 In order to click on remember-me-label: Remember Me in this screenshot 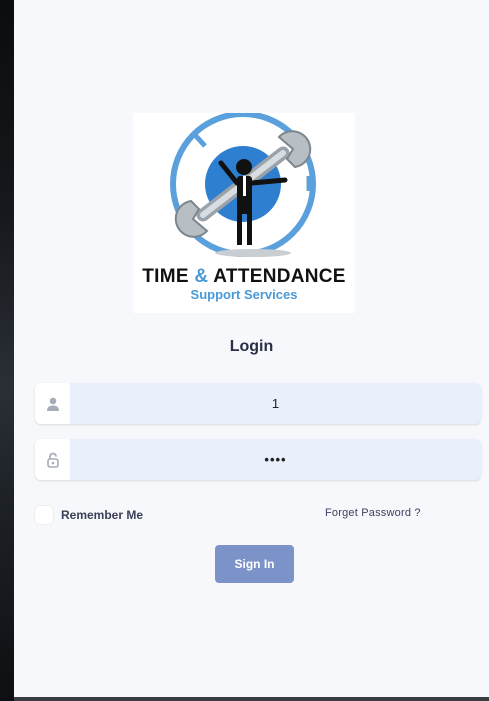, I will do `click(102, 515)`.